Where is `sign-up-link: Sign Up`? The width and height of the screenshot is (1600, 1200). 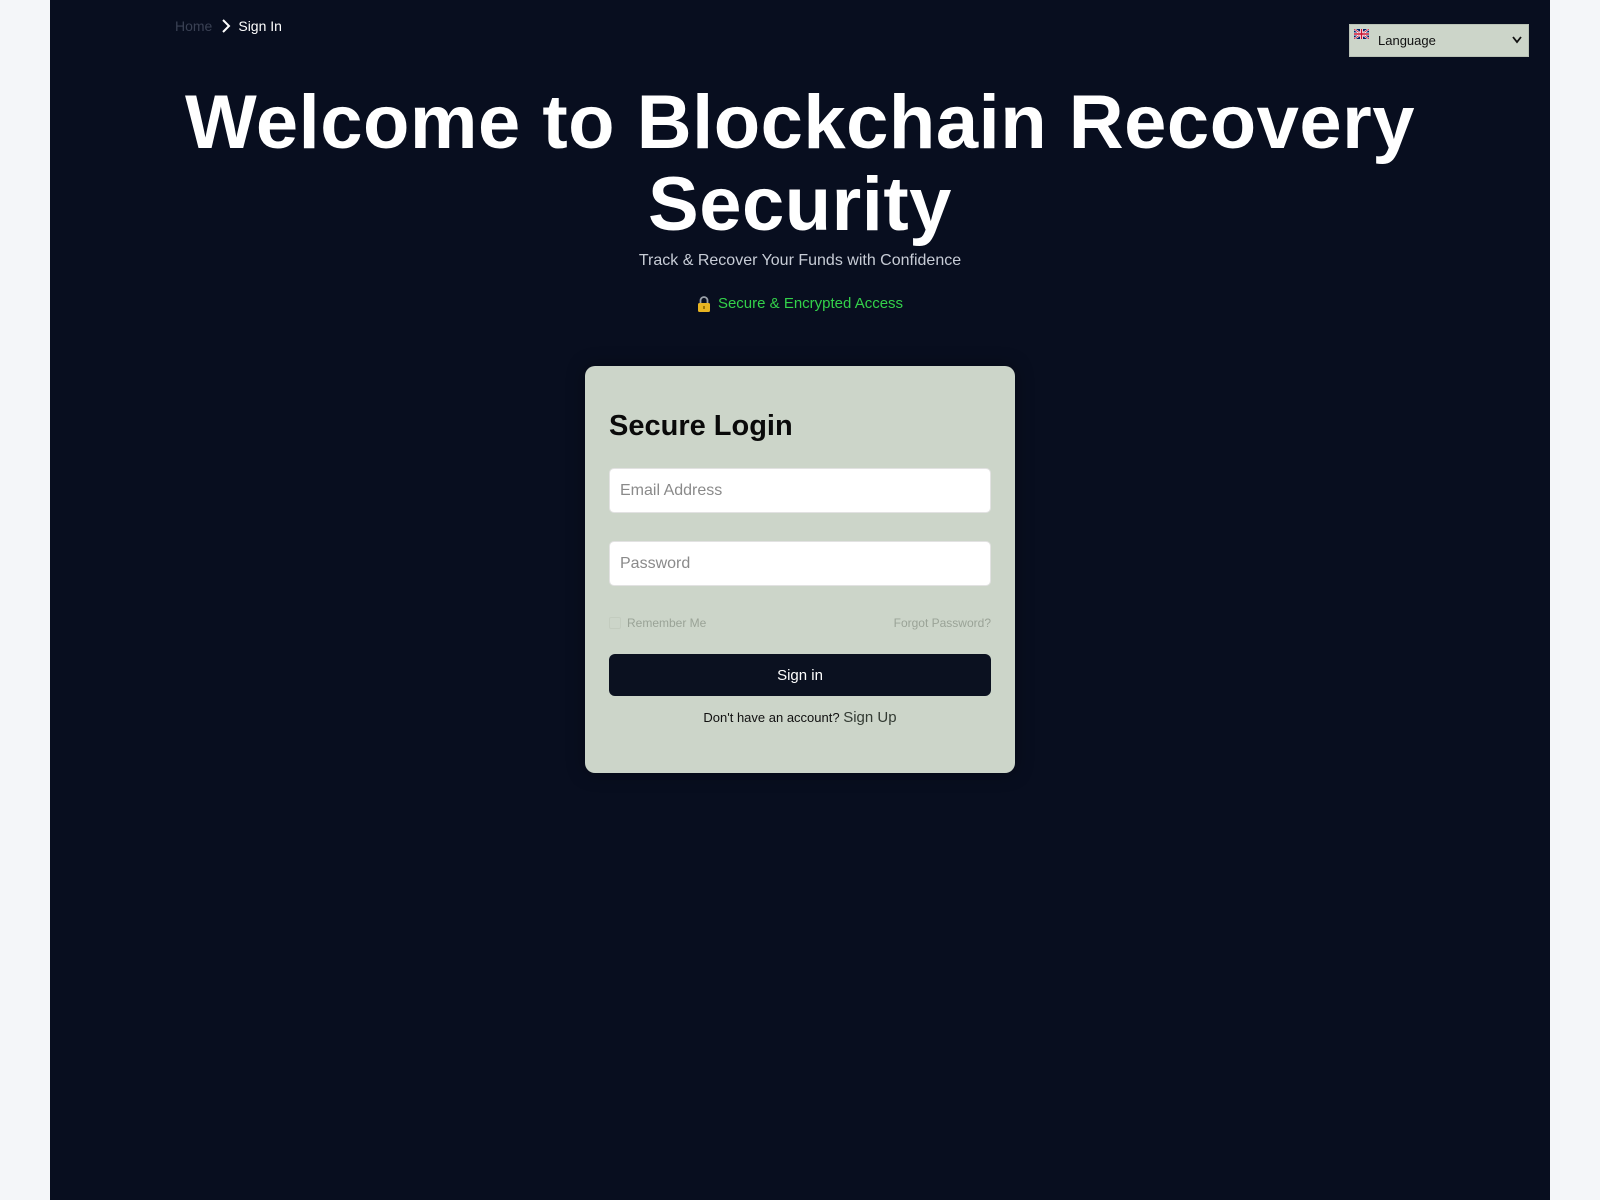 sign-up-link: Sign Up is located at coordinates (869, 717).